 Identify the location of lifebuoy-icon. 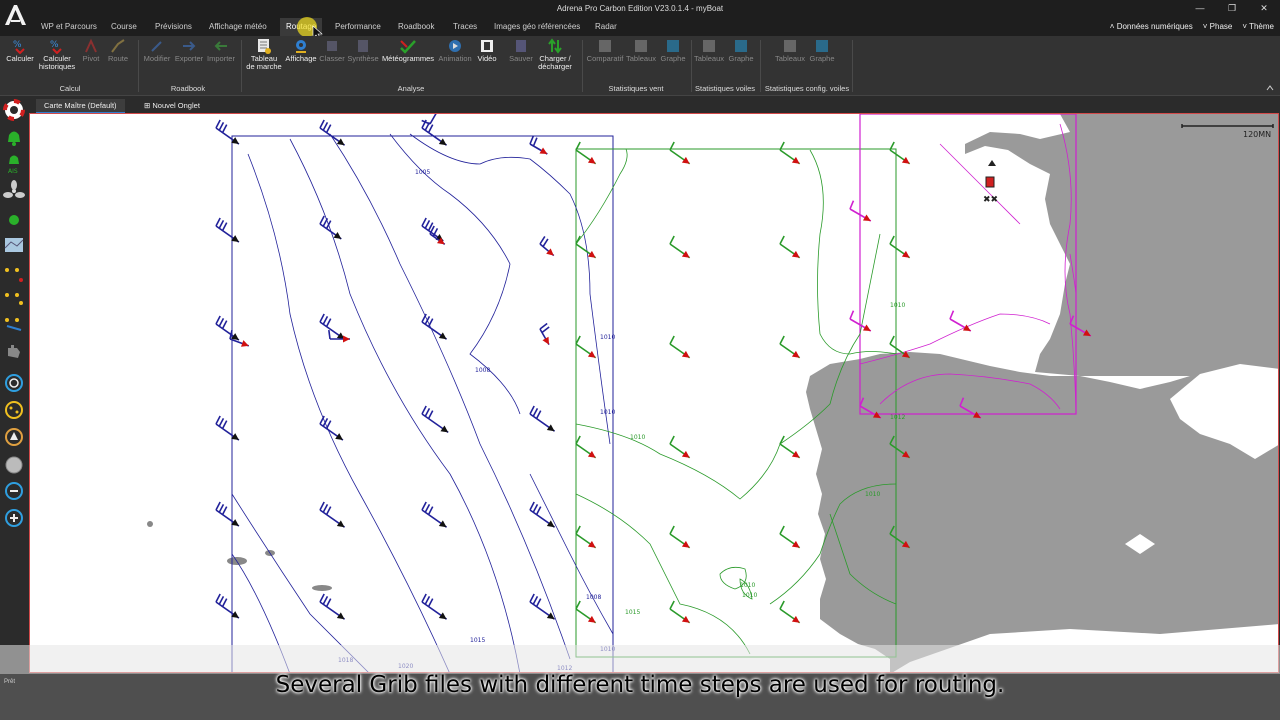
(14, 110).